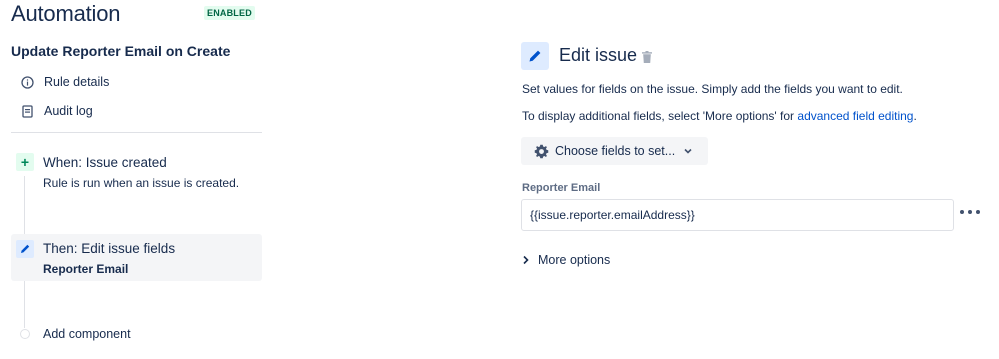 The image size is (999, 359). What do you see at coordinates (526, 260) in the screenshot?
I see `chevron-right-icon` at bounding box center [526, 260].